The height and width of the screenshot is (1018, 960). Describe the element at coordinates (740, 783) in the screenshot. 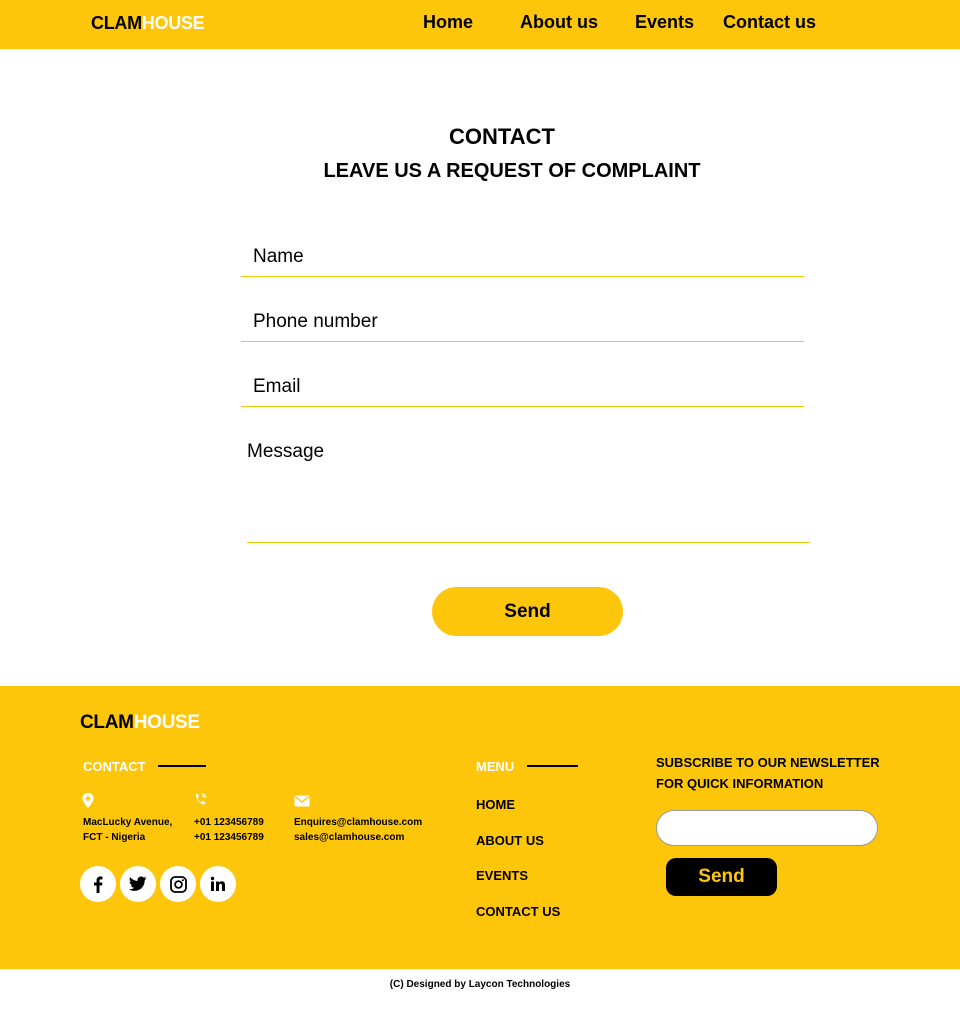

I see `newsletter-heading-line-2: FOR QUICK INFORMATION` at that location.